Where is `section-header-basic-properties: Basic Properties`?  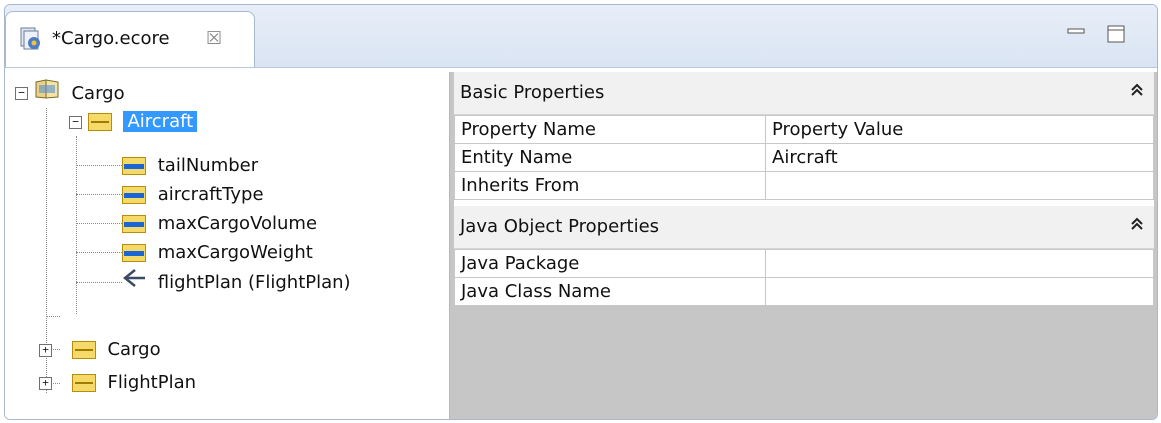 section-header-basic-properties: Basic Properties is located at coordinates (804, 93).